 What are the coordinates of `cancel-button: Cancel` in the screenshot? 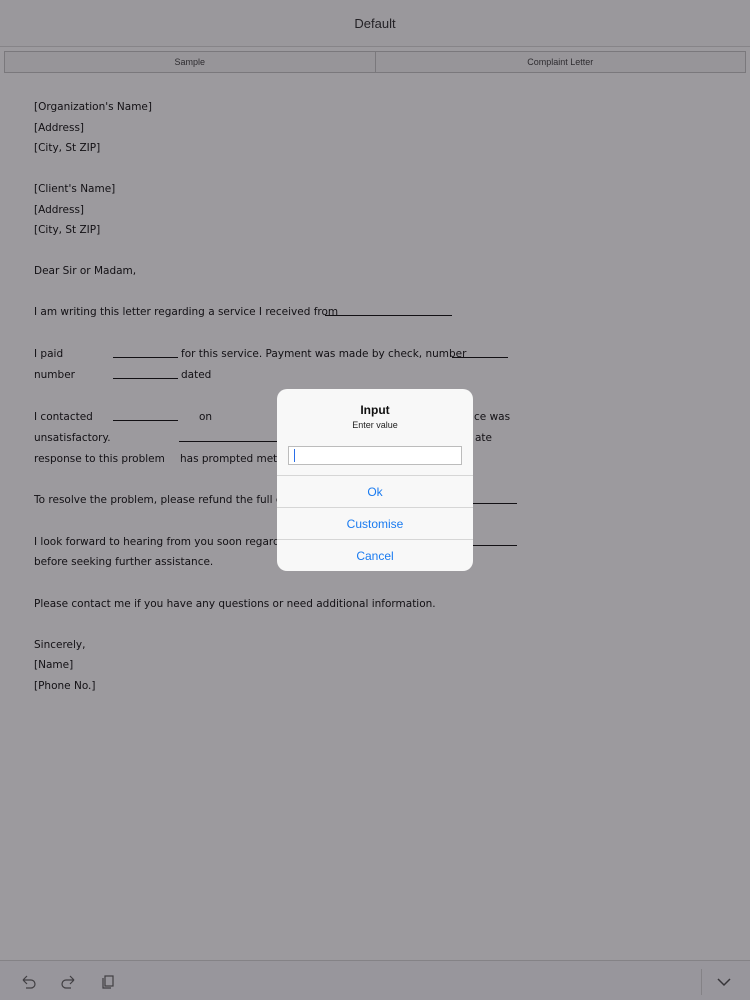 It's located at (375, 555).